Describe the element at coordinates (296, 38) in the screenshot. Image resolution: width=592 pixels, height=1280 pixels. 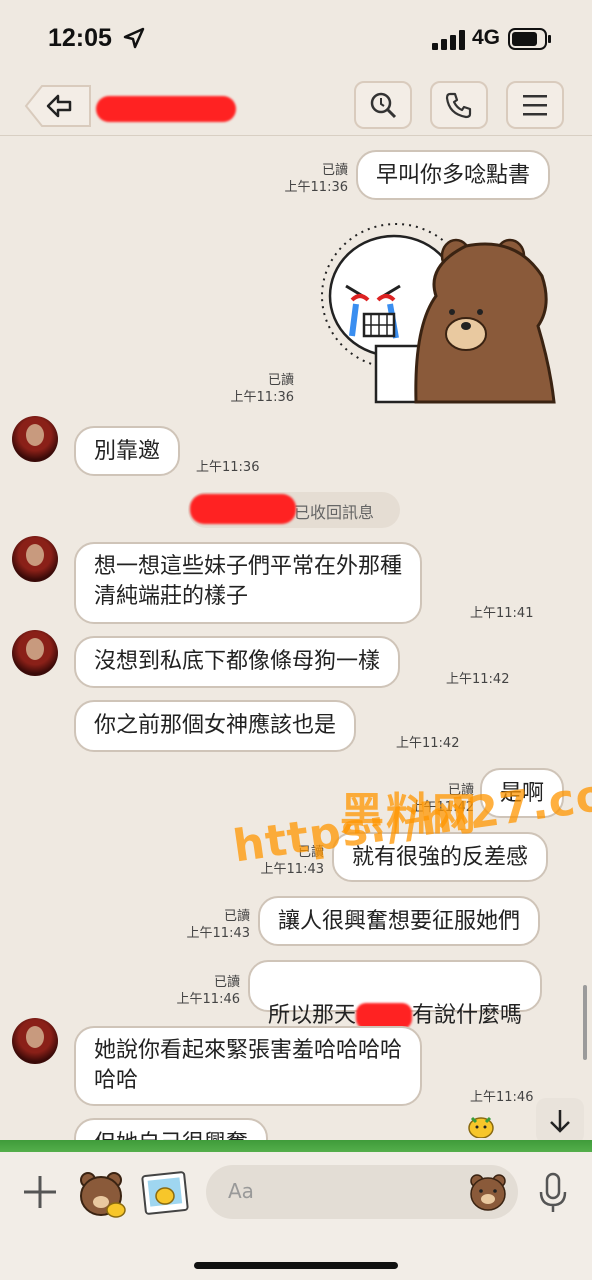
I see `status-bar: 12:05 4G` at that location.